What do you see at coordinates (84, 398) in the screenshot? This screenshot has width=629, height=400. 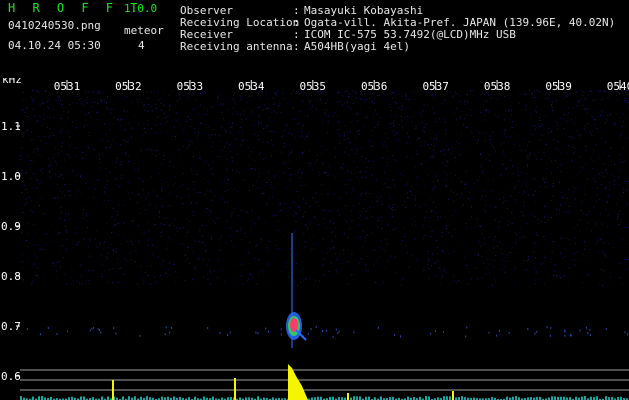 I see `baseline-bar` at bounding box center [84, 398].